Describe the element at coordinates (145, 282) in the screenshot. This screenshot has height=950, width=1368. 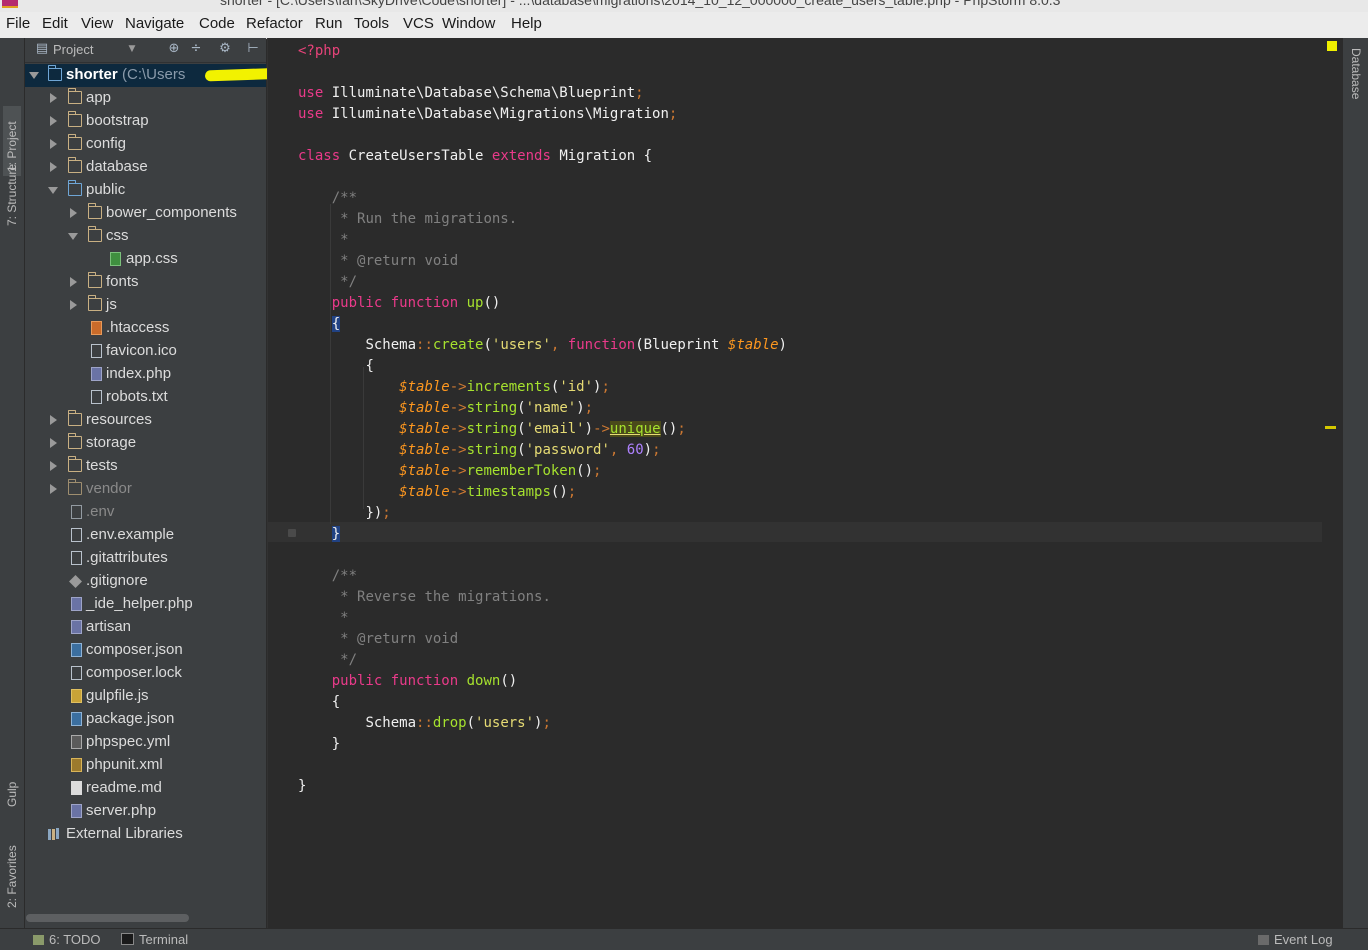
I see `tree-item-fonts: fonts` at that location.